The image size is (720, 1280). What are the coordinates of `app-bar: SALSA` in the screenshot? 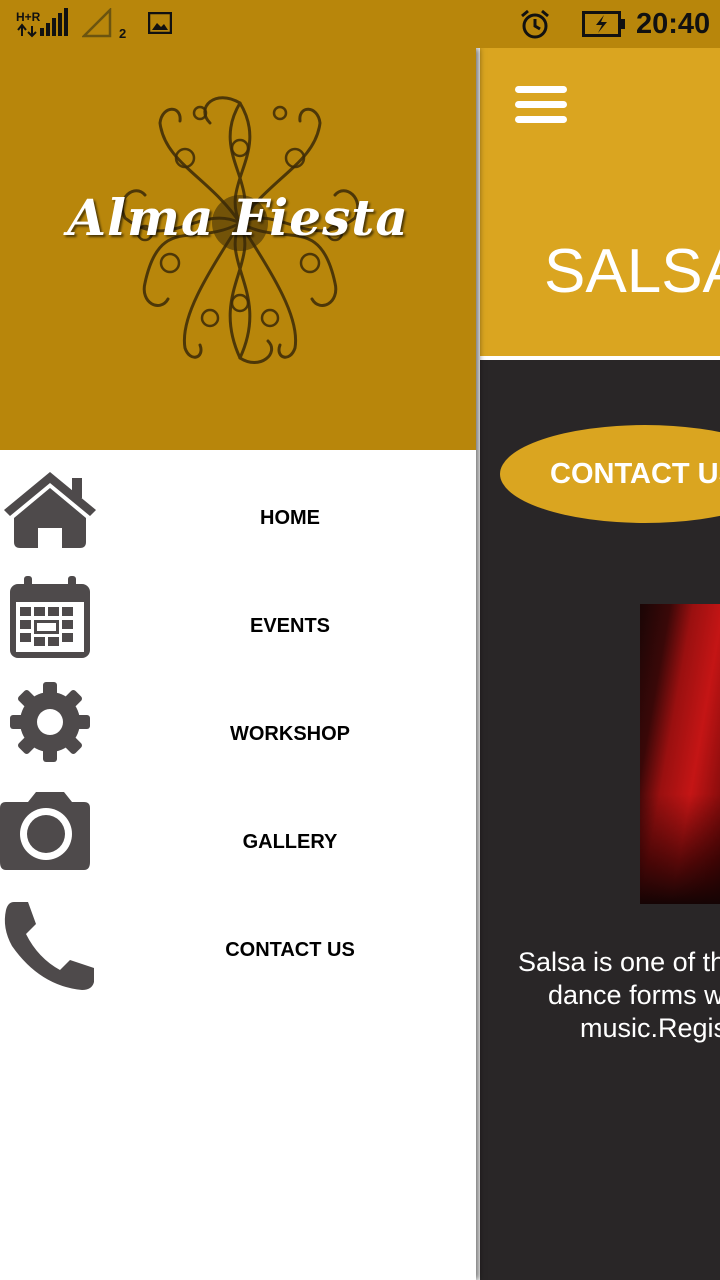 It's located at (600, 204).